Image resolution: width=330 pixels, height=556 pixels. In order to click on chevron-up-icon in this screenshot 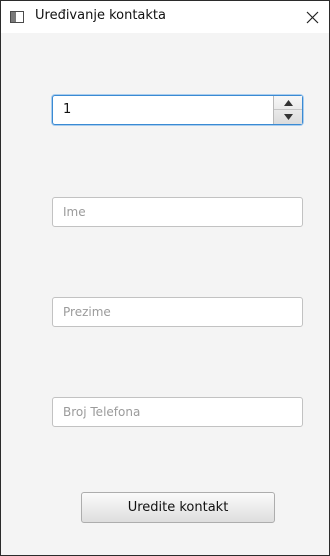, I will do `click(288, 102)`.